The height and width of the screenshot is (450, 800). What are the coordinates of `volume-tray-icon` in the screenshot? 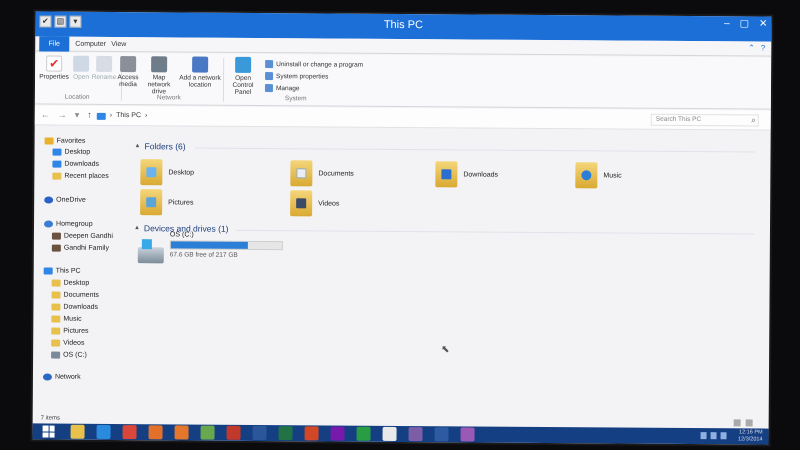 It's located at (713, 436).